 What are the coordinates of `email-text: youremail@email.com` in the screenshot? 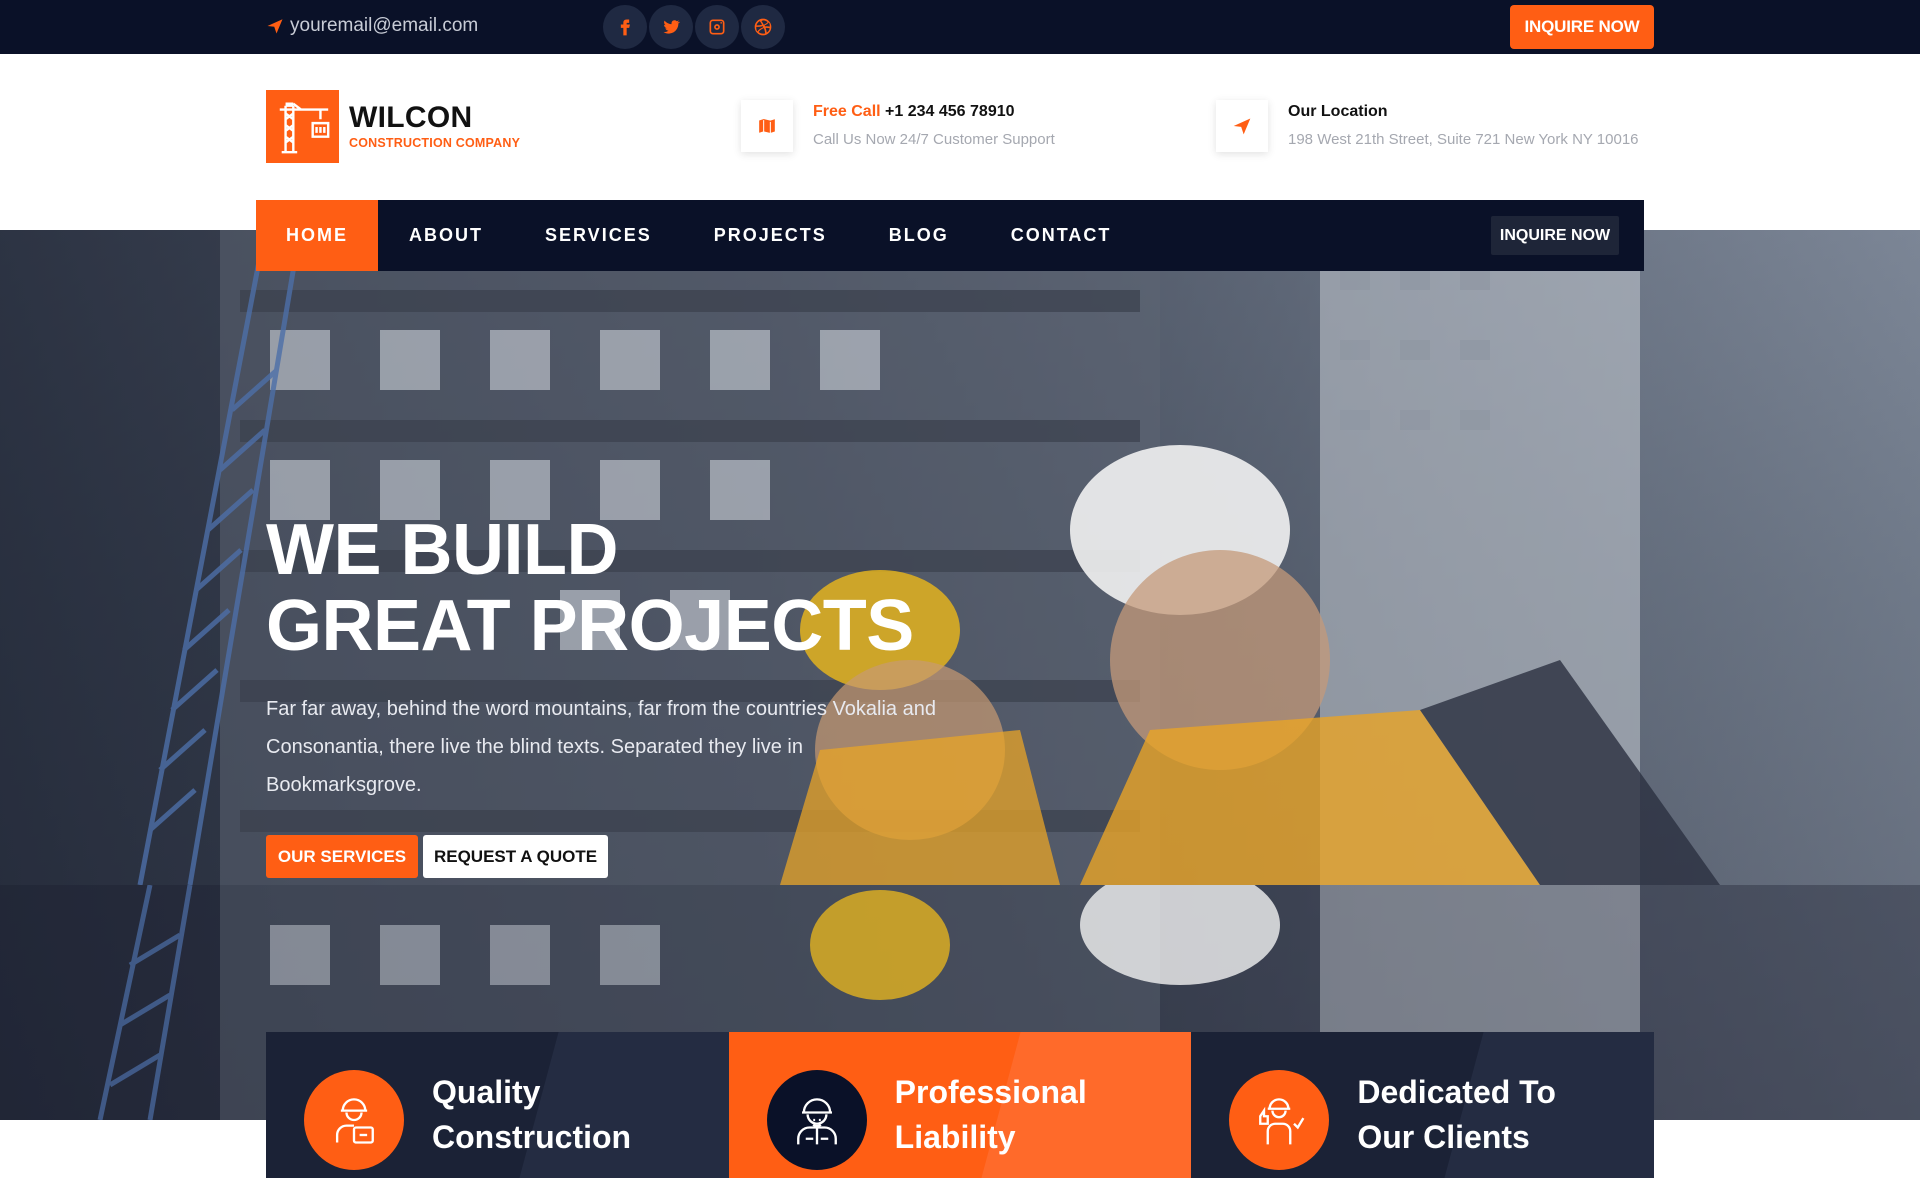 It's located at (384, 25).